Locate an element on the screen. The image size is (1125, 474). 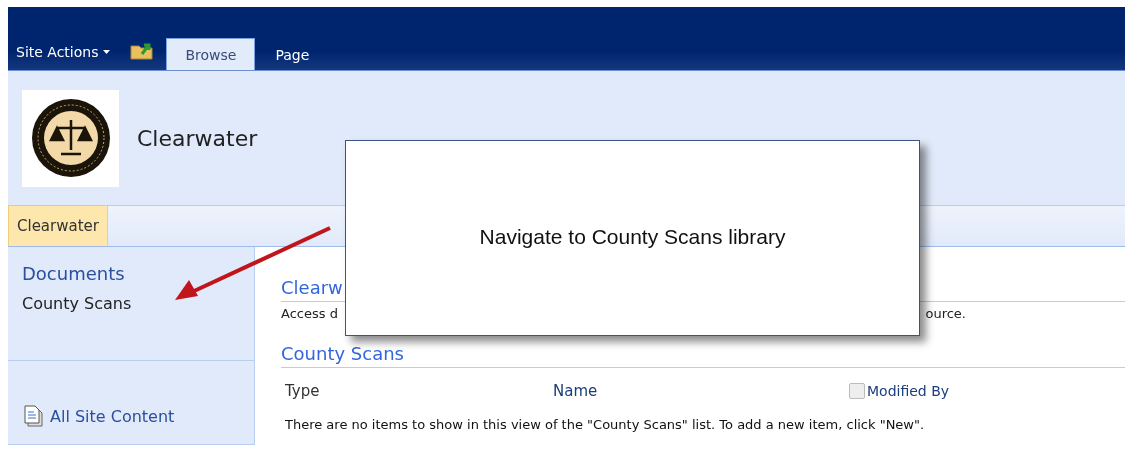
column-header: Type is located at coordinates (419, 391).